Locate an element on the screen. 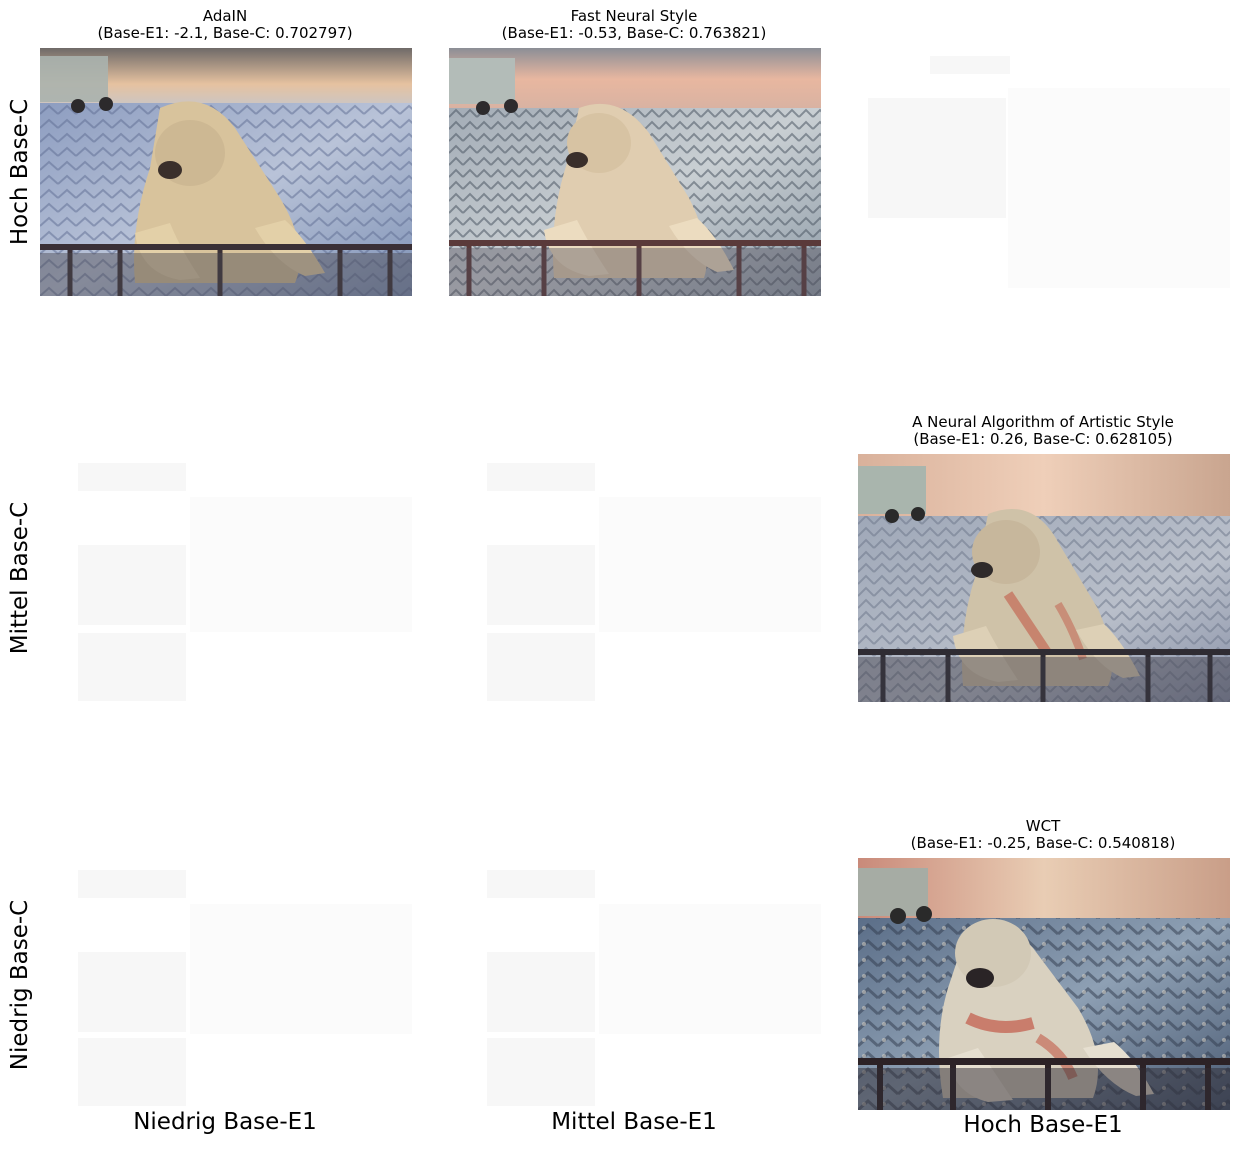  stylized-image-wct is located at coordinates (1044, 984).